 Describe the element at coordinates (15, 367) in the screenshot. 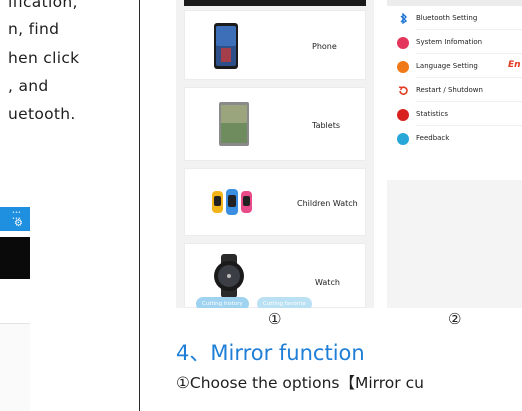

I see `device-card` at that location.